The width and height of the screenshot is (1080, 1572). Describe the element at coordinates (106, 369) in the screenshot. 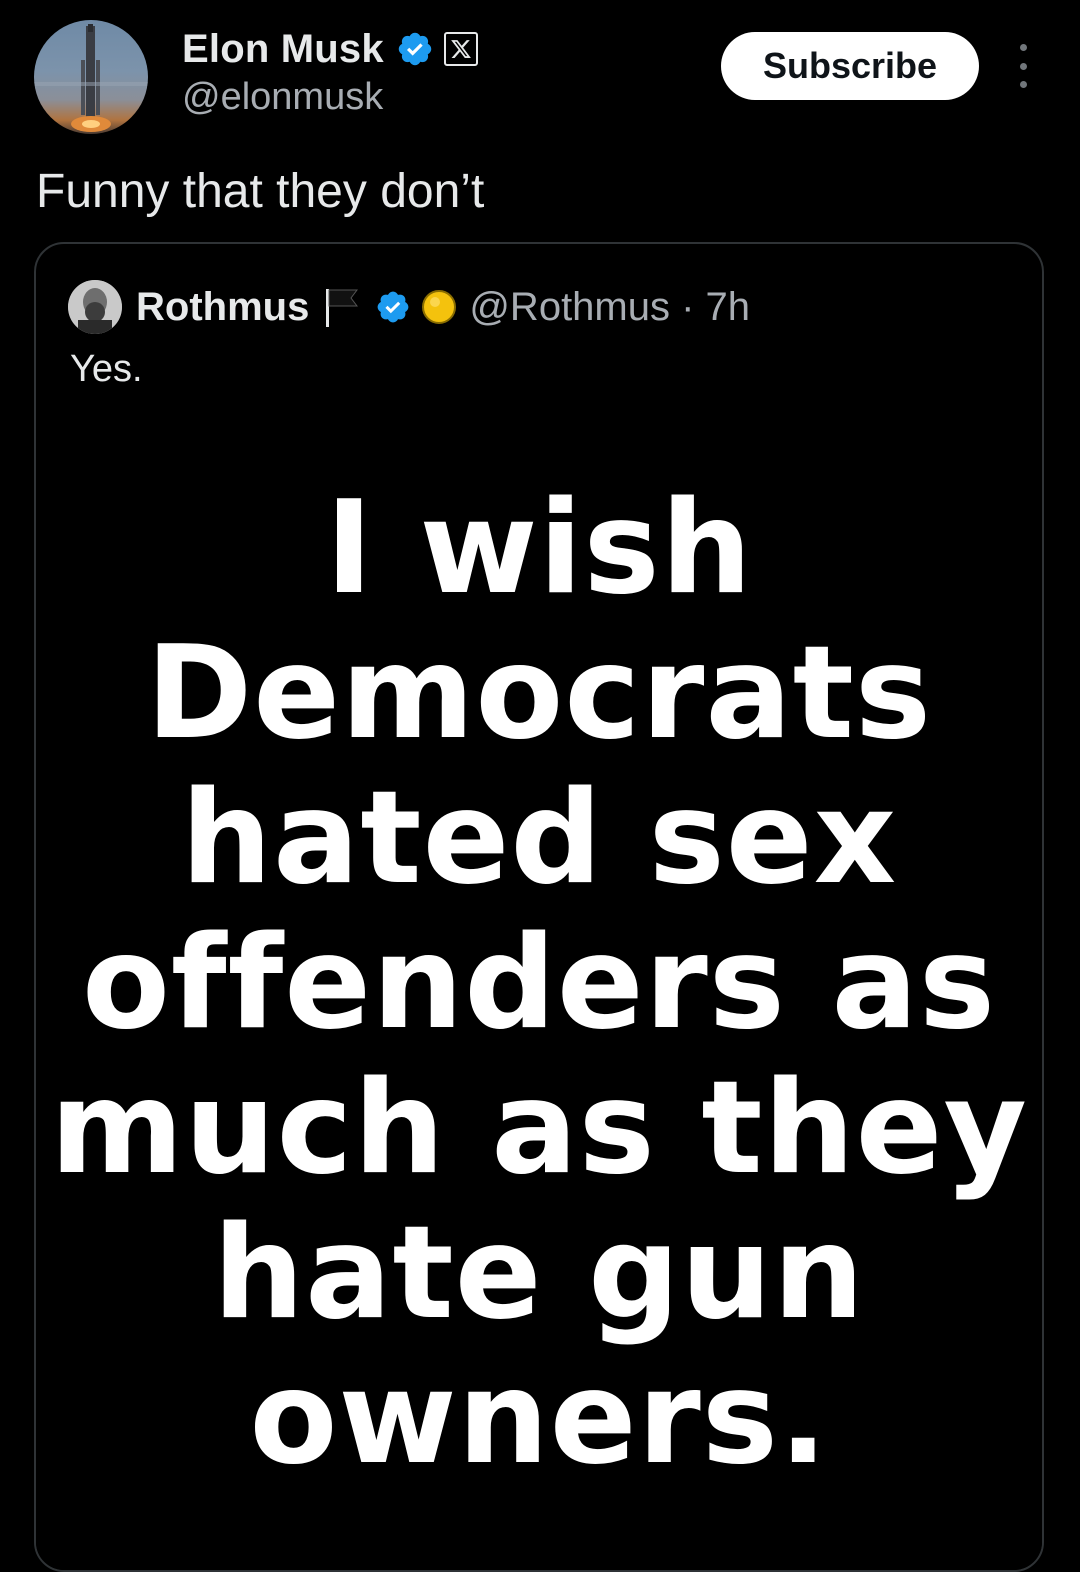

I see `quoted-post-text: Yes.` at that location.